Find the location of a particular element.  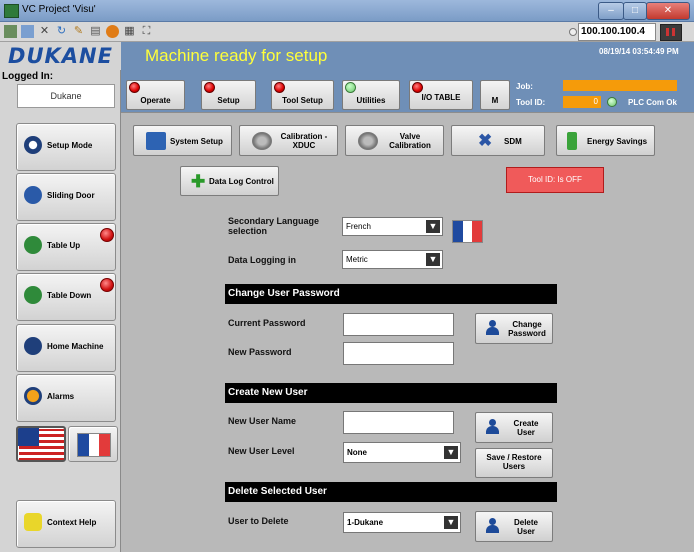

new-user-name-label: New User Name is located at coordinates (262, 421).